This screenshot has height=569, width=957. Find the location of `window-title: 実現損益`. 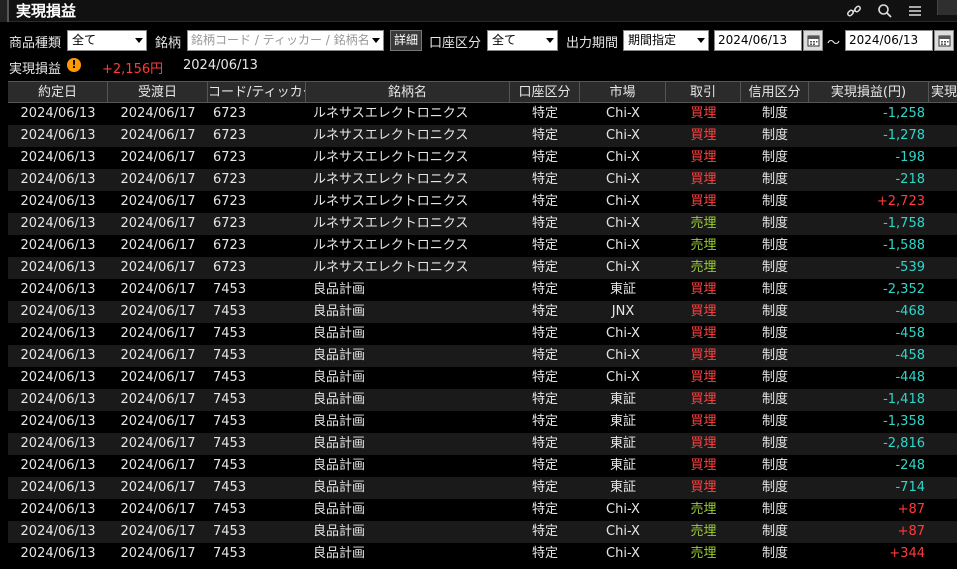

window-title: 実現損益 is located at coordinates (46, 11).